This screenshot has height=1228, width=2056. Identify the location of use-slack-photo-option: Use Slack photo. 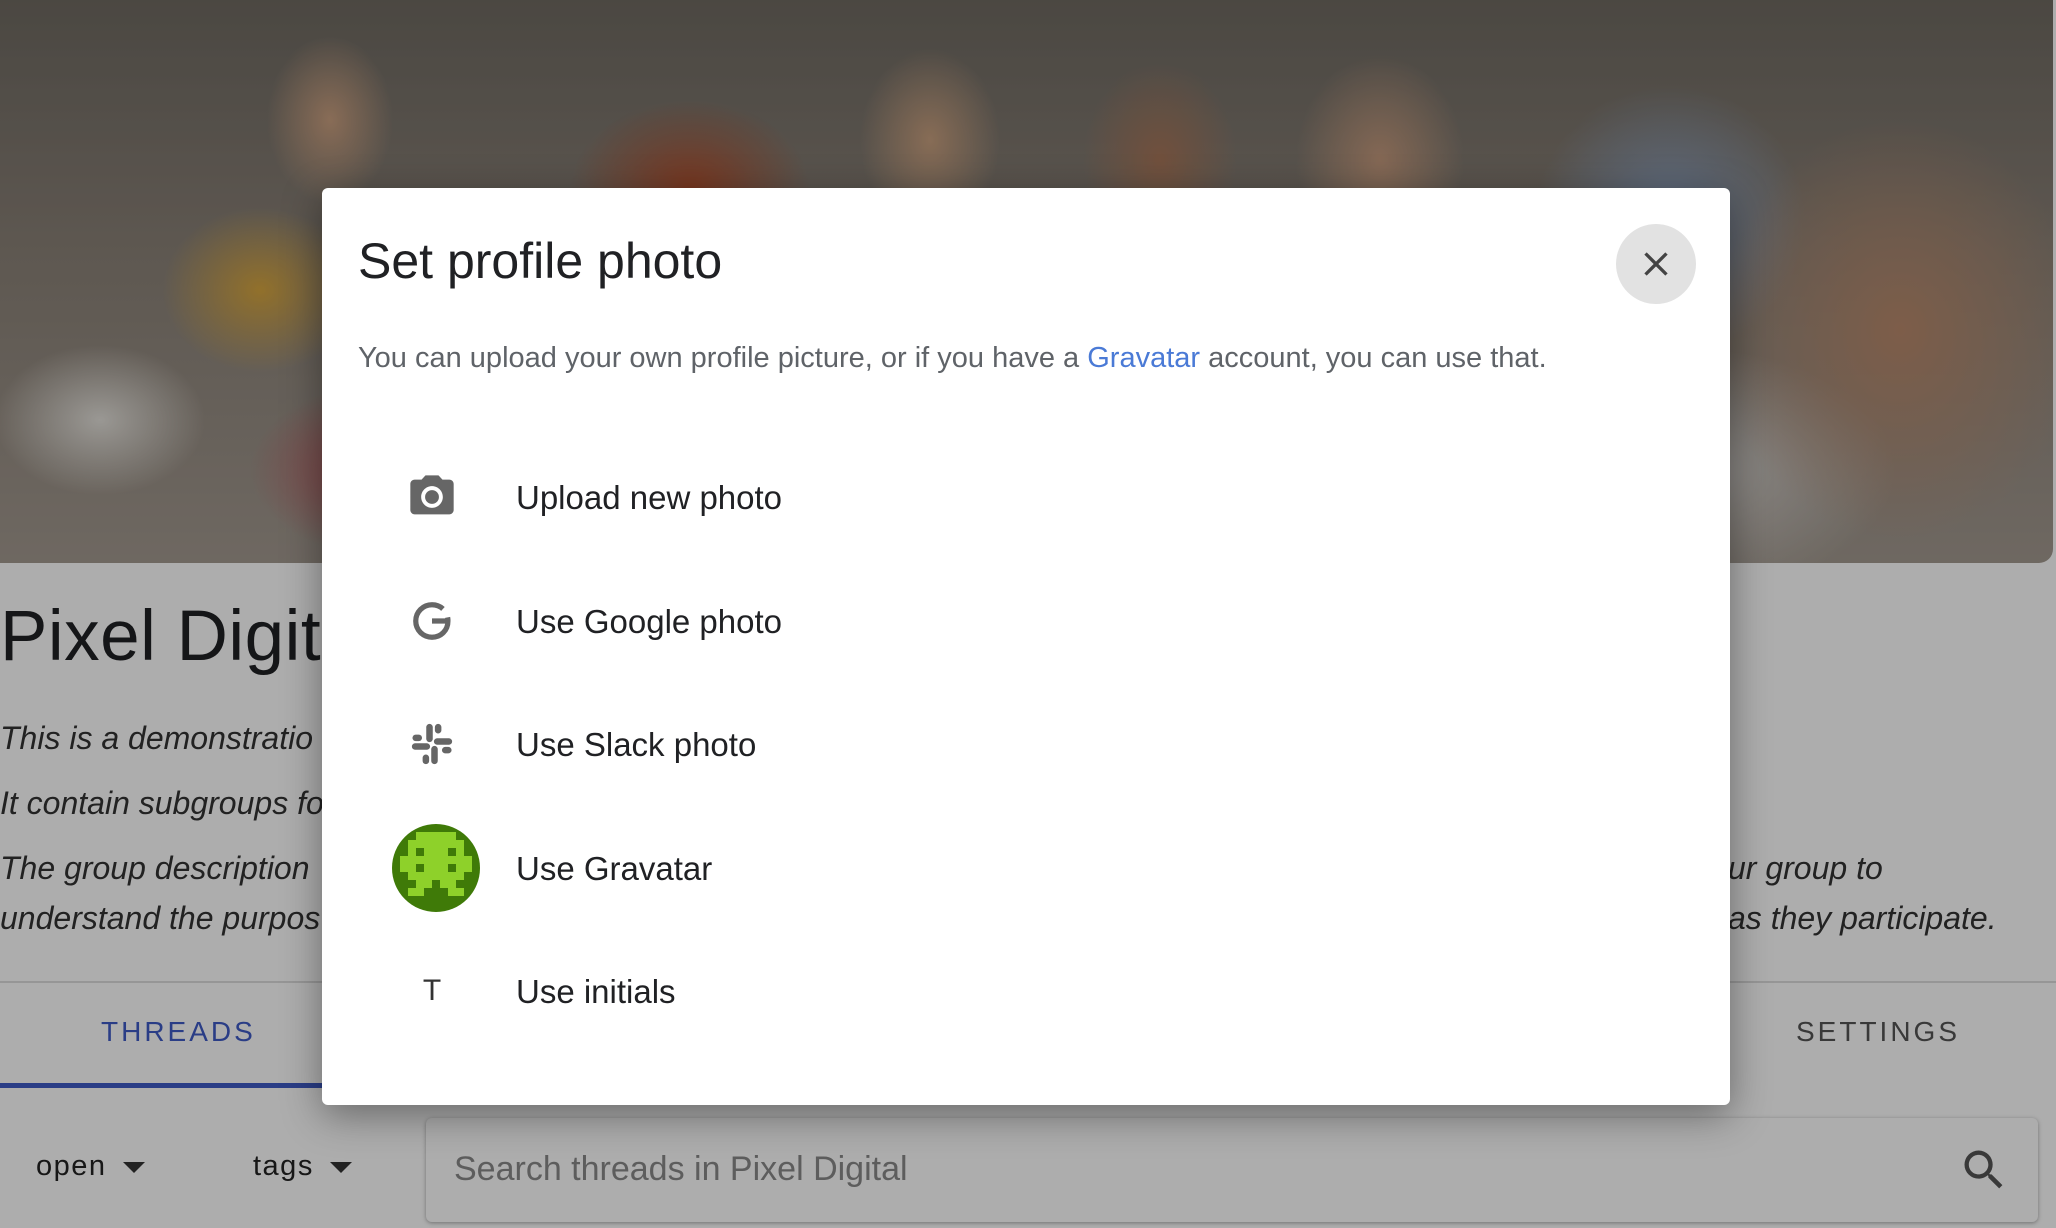
(1022, 744).